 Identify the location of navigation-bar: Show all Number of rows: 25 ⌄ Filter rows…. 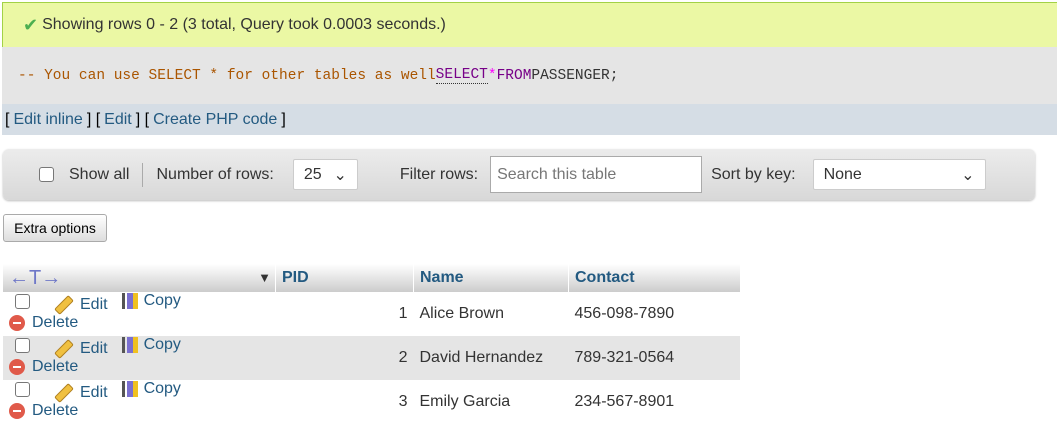
(519, 174).